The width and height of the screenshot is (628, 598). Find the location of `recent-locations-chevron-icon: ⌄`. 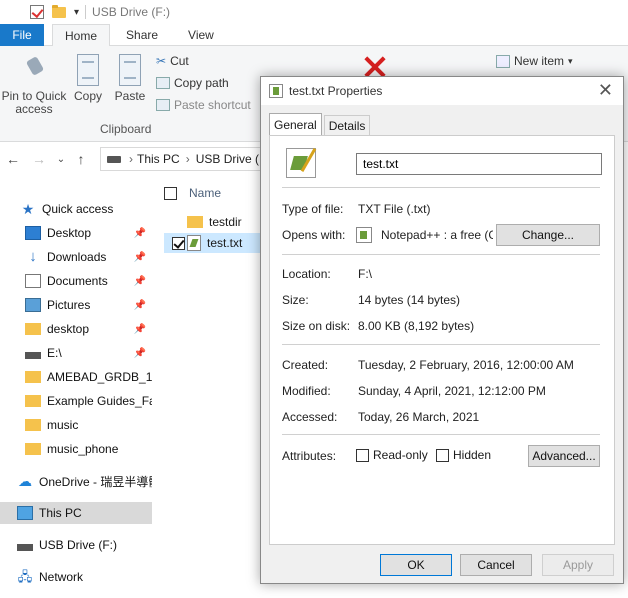

recent-locations-chevron-icon: ⌄ is located at coordinates (61, 159).